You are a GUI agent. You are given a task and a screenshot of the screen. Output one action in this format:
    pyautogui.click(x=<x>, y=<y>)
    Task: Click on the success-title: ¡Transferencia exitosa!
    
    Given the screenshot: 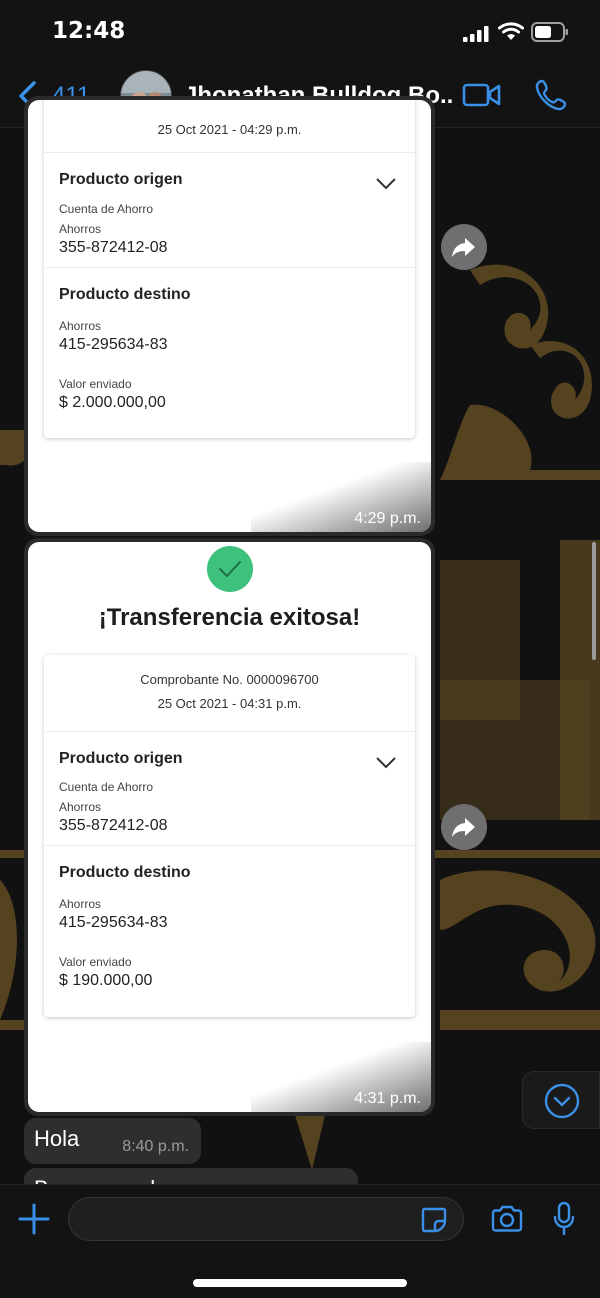 What is the action you would take?
    pyautogui.click(x=229, y=617)
    